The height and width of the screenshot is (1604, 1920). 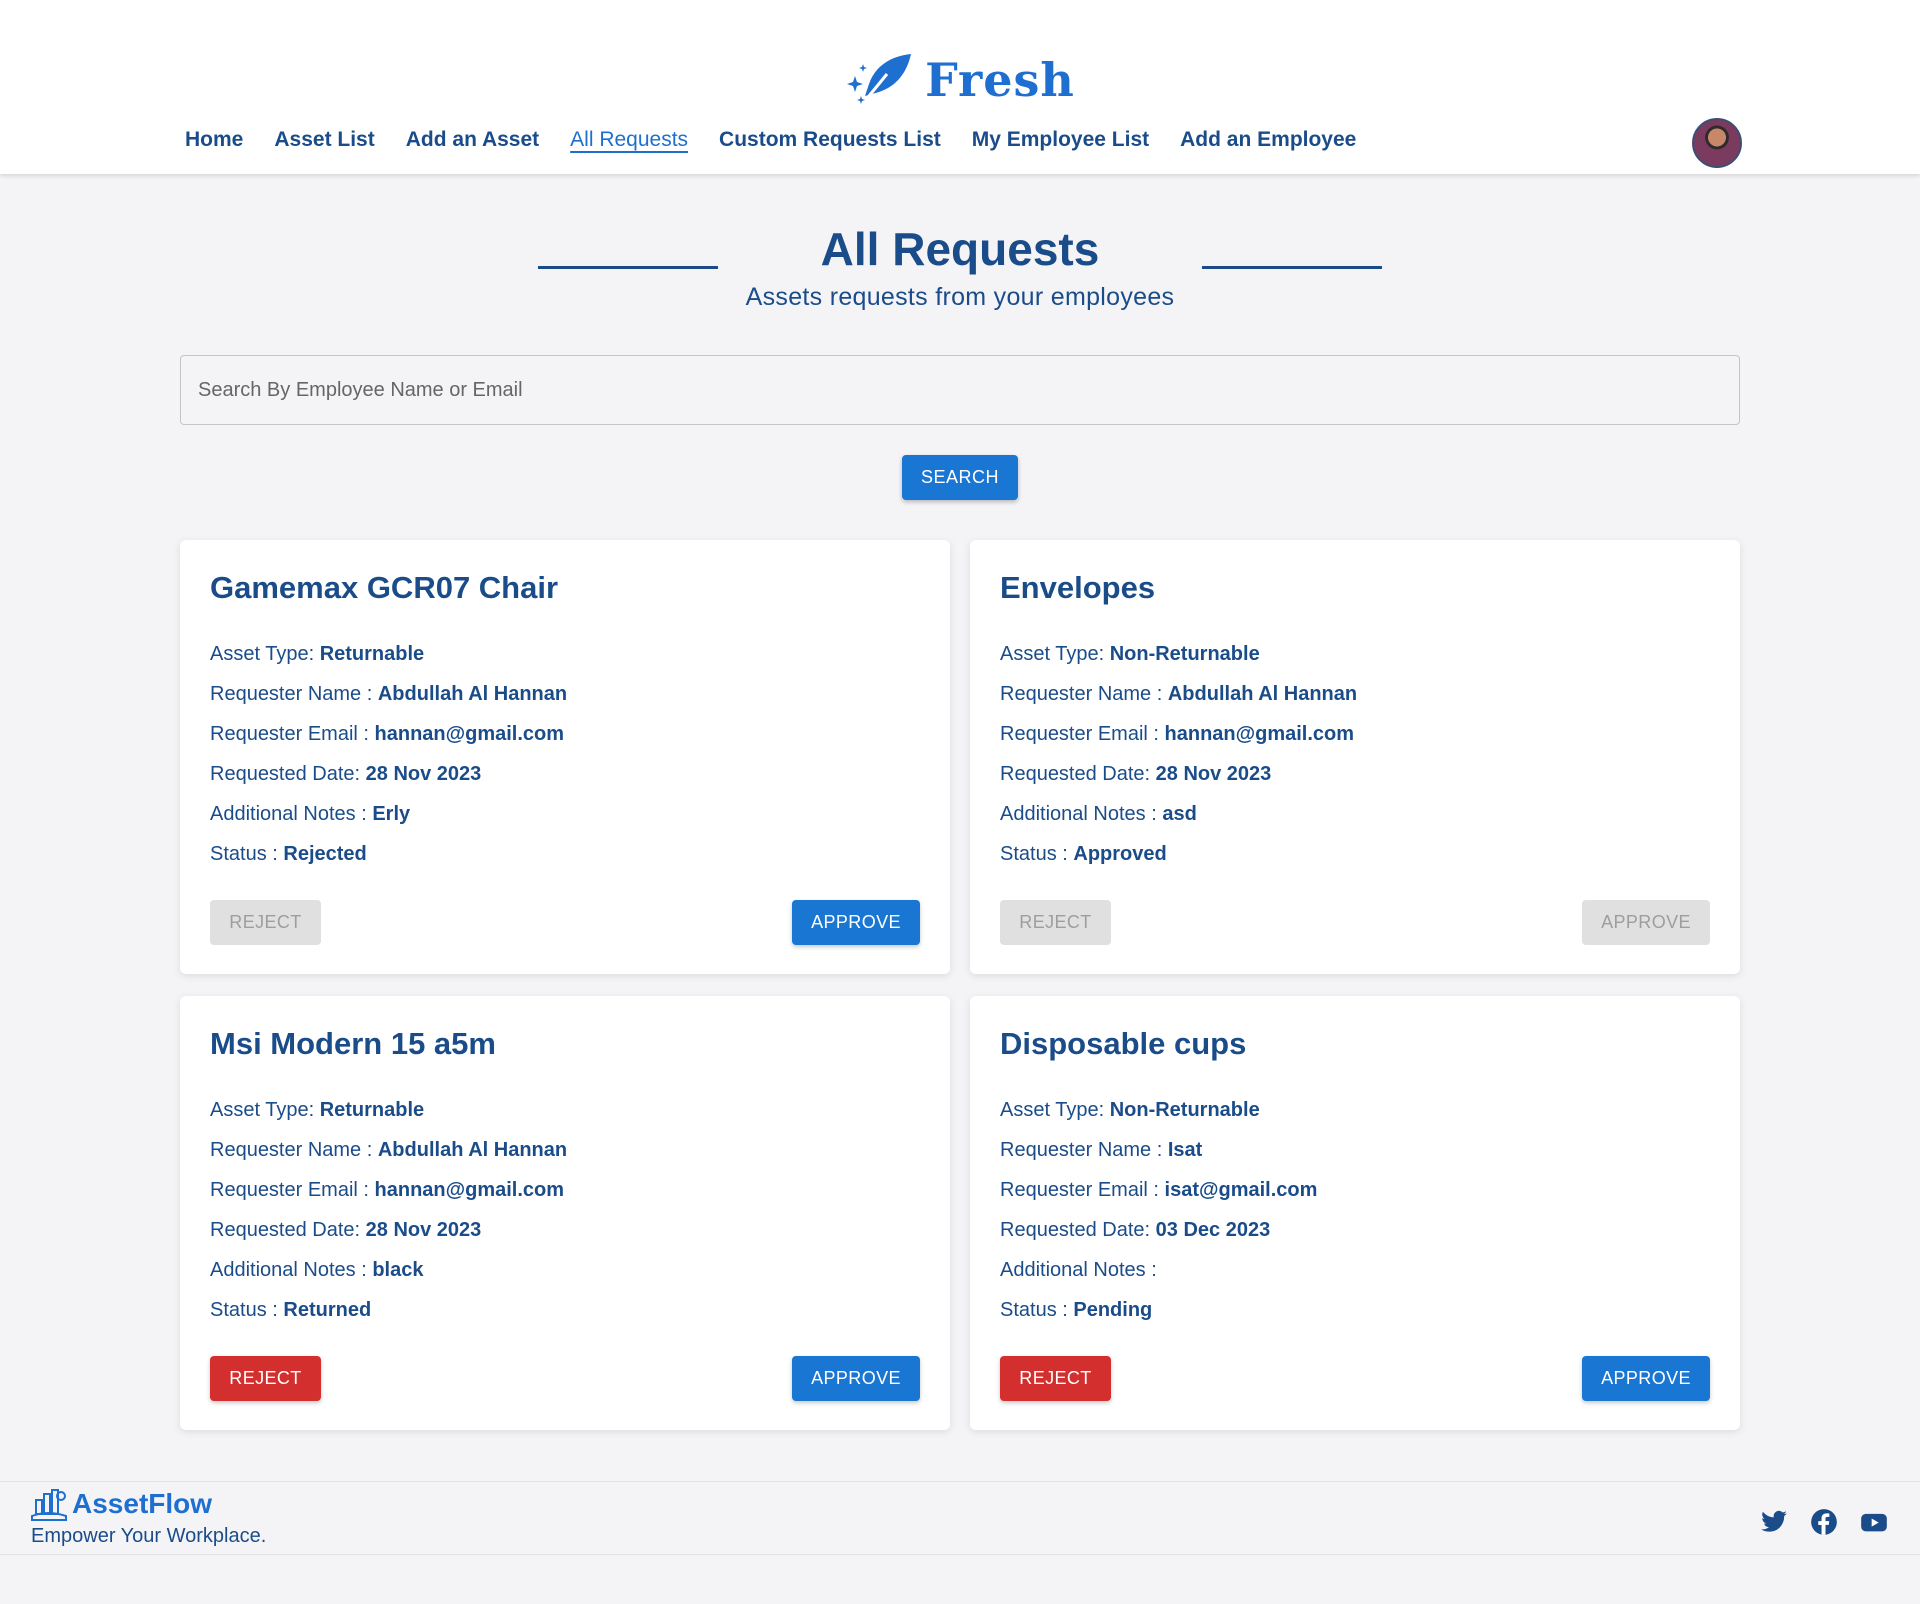 I want to click on nav-item-all-requests: All Requests, so click(x=629, y=140).